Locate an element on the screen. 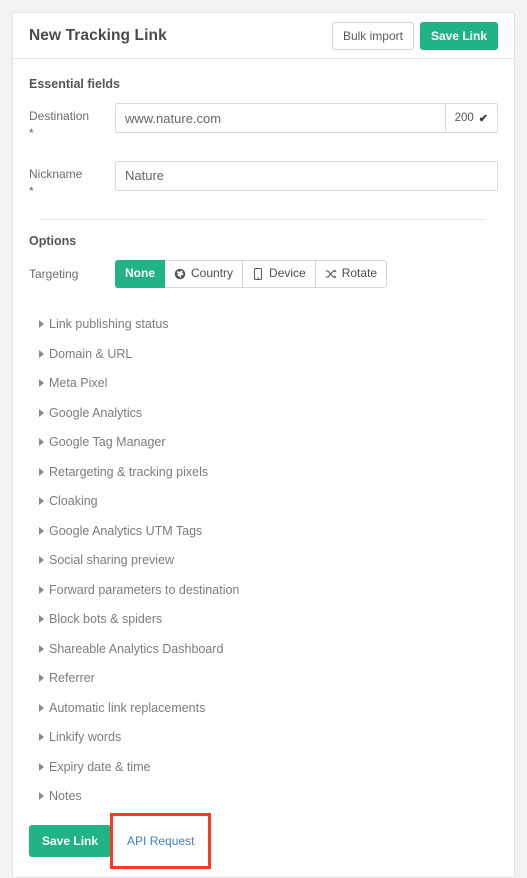 This screenshot has height=878, width=527. api-request-link: API Request is located at coordinates (160, 841).